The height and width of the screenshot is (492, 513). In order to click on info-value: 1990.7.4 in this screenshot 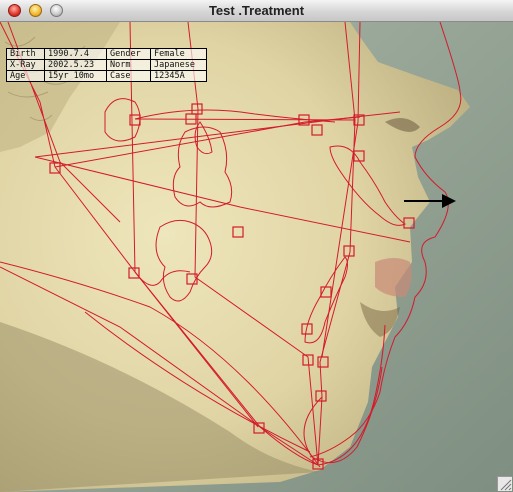, I will do `click(75, 54)`.